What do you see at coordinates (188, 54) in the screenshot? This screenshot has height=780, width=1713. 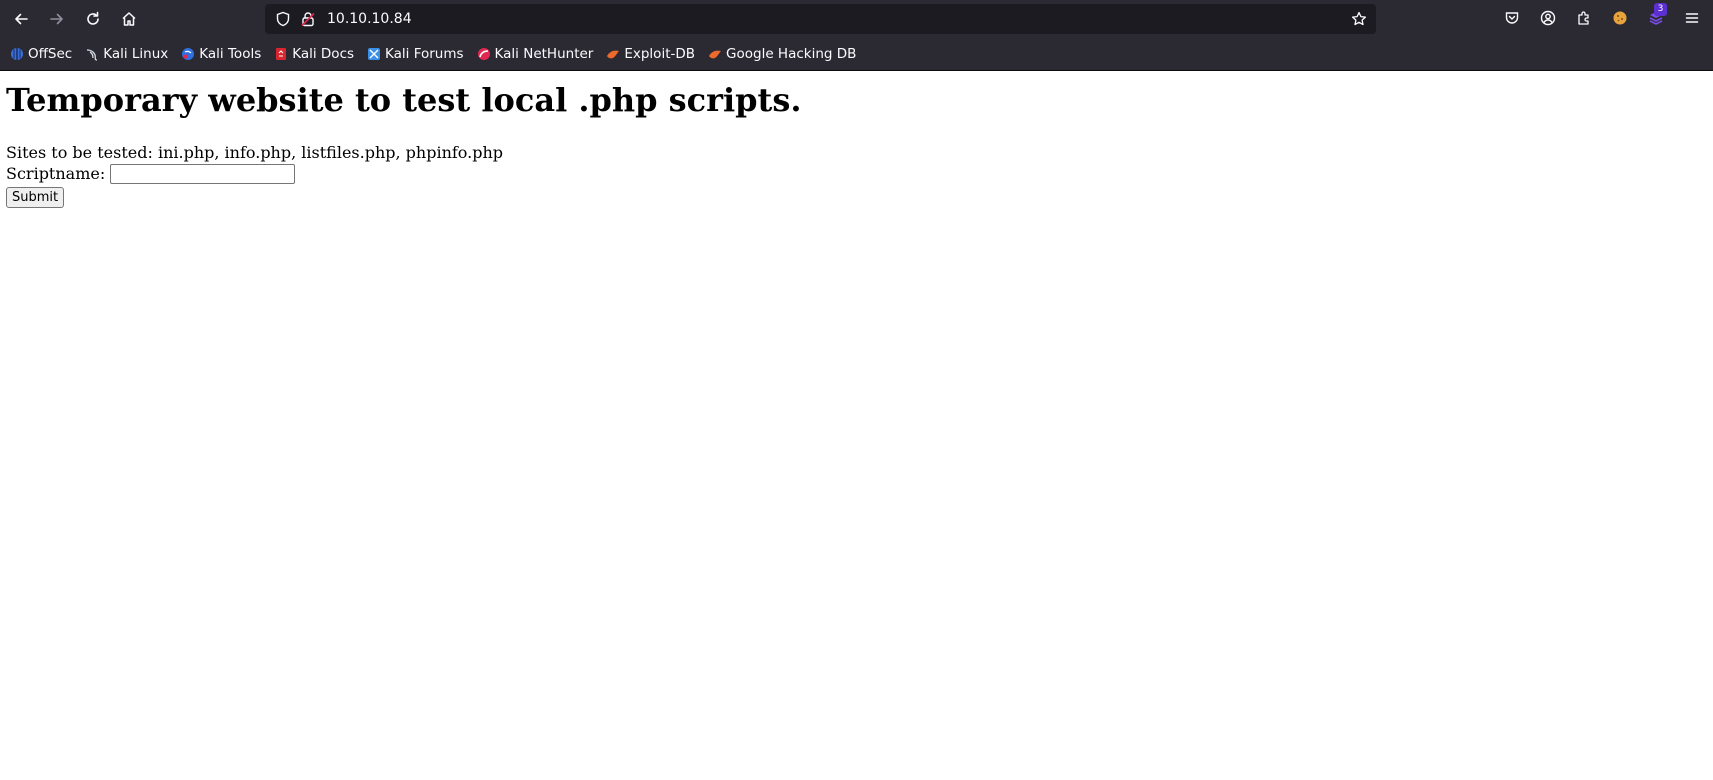 I see `kali-tools-icon` at bounding box center [188, 54].